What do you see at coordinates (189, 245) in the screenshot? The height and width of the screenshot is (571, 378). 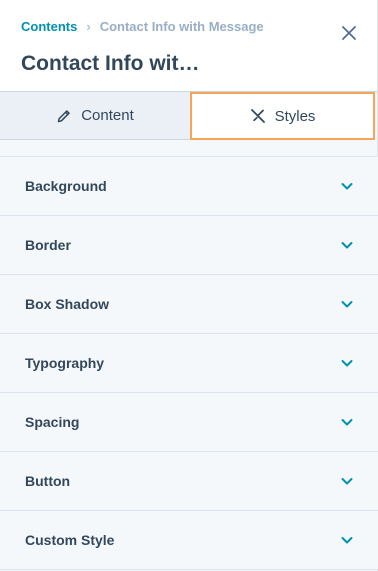 I see `section-border: Border` at bounding box center [189, 245].